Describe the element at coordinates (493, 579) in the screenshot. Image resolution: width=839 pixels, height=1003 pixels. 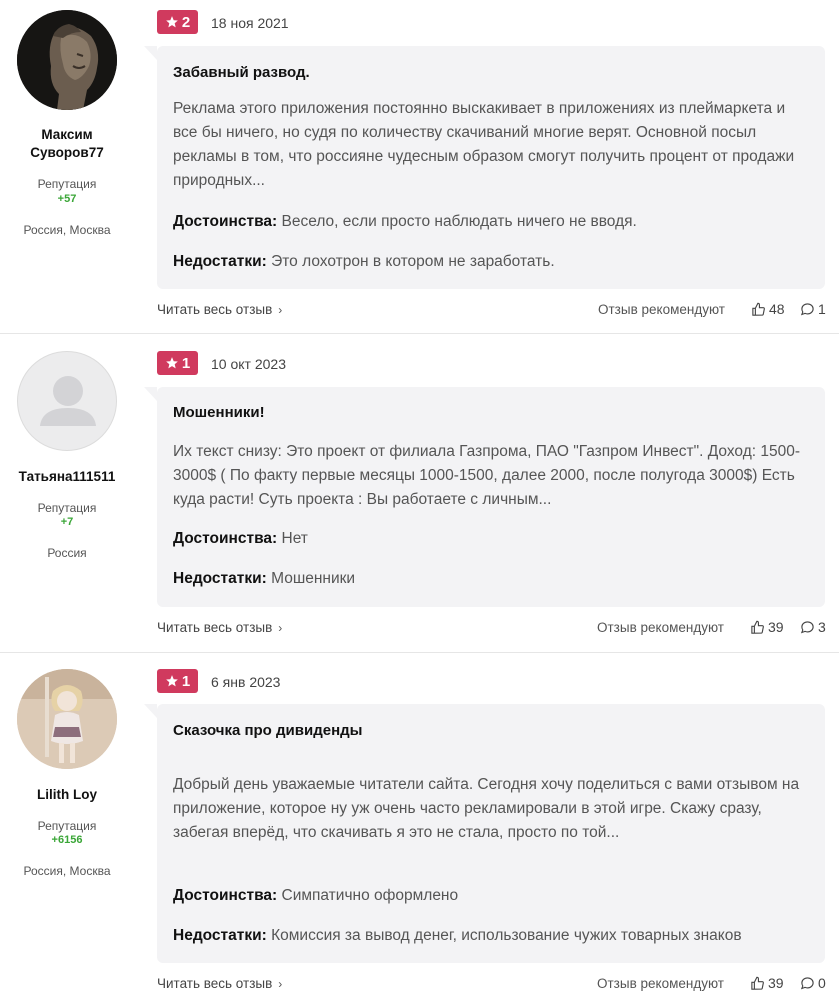
I see `review-cons: Недостатки: Мошенники` at that location.